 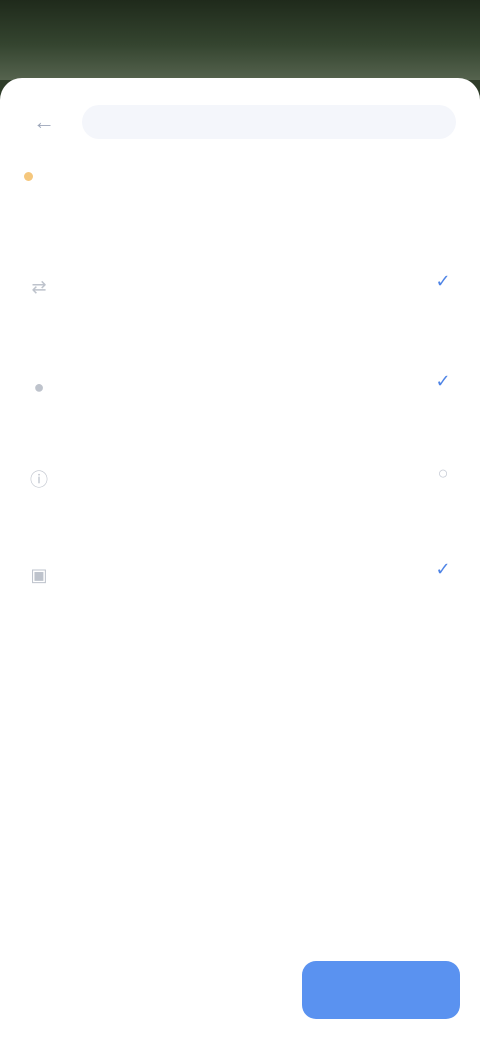 What do you see at coordinates (240, 473) in the screenshot?
I see `list-item: ⓘ ○` at bounding box center [240, 473].